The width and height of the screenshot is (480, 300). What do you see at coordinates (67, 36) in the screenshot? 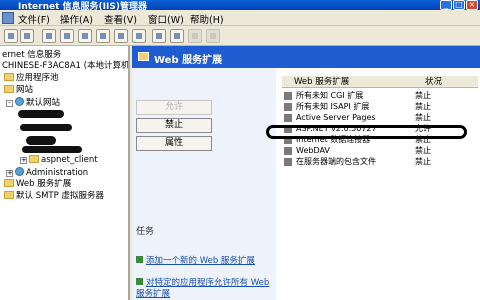
I see `show-tree-icon` at bounding box center [67, 36].